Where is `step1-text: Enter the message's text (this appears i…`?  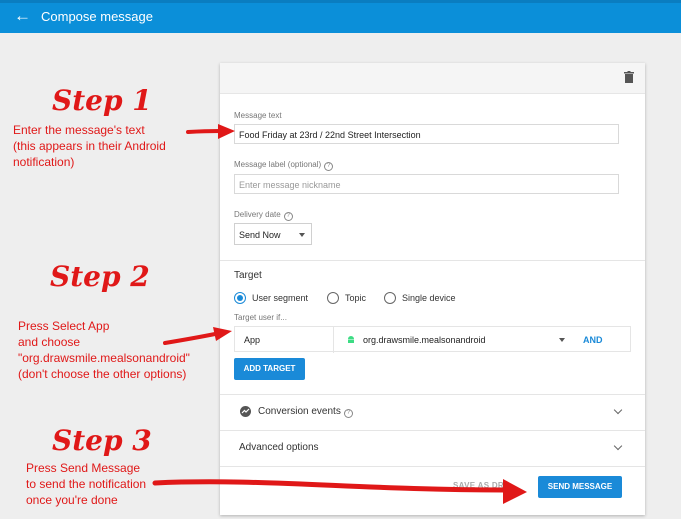 step1-text: Enter the message's text (this appears i… is located at coordinates (89, 146).